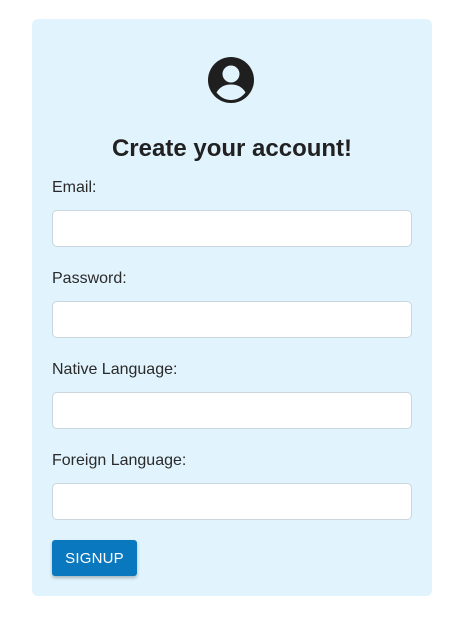 The height and width of the screenshot is (624, 465). I want to click on email-label: Email:, so click(74, 187).